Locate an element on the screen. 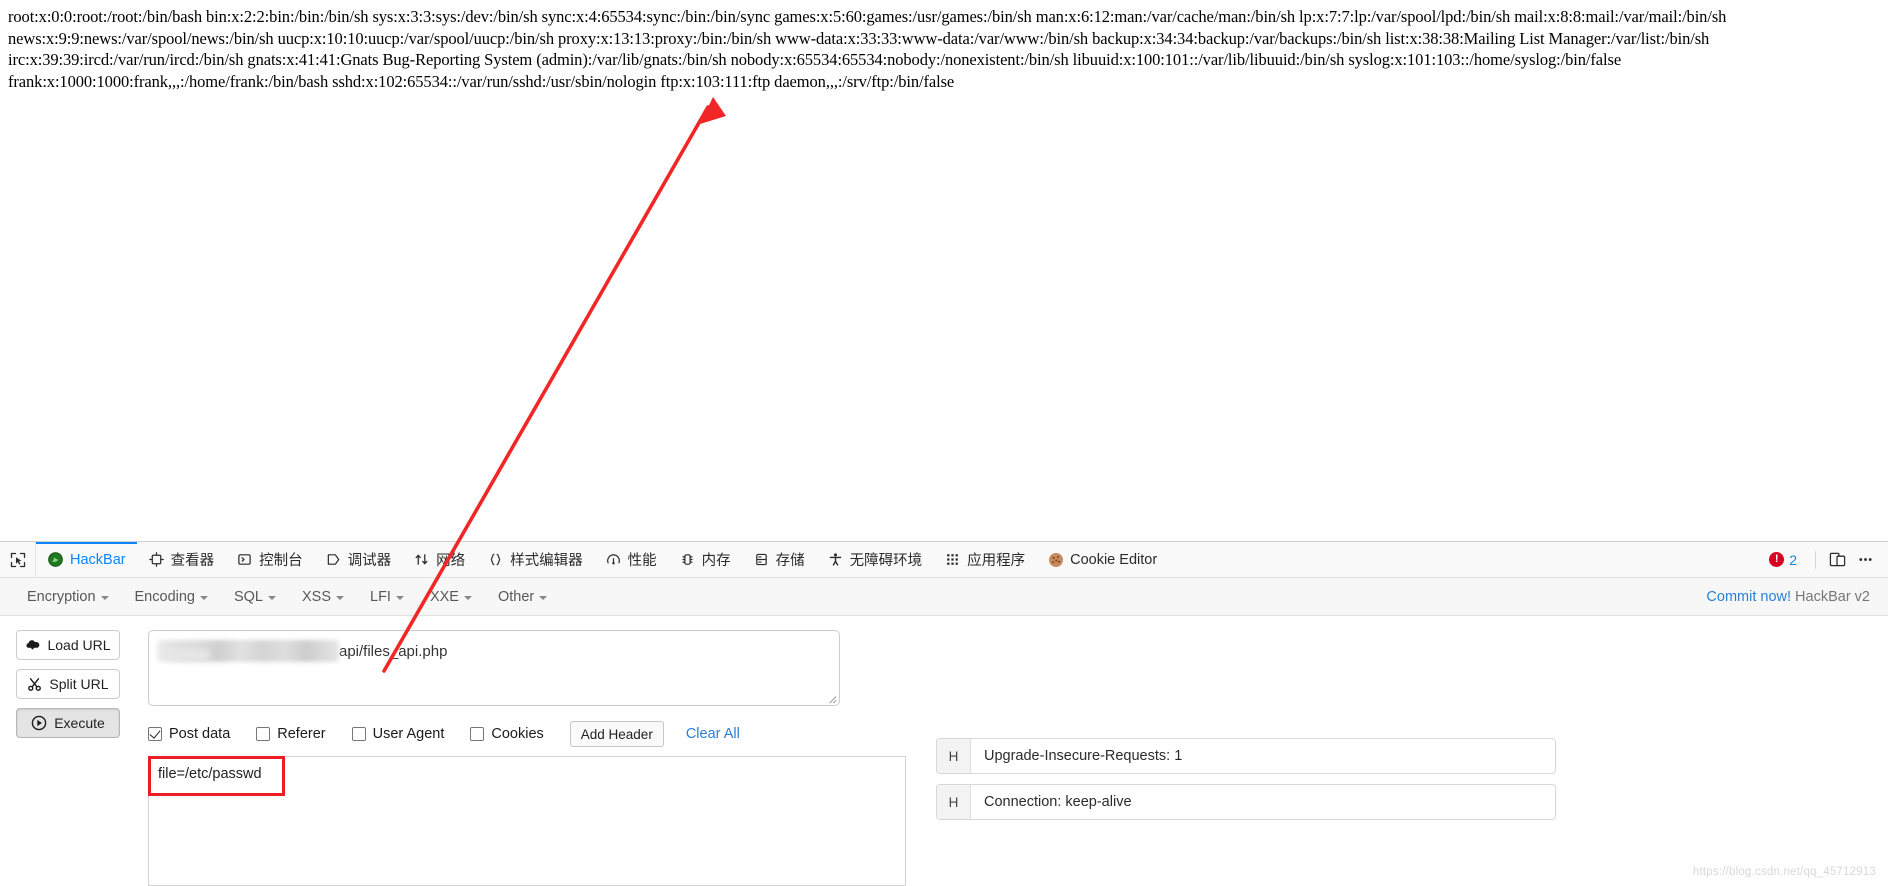  devtools-more-options-button is located at coordinates (1865, 560).